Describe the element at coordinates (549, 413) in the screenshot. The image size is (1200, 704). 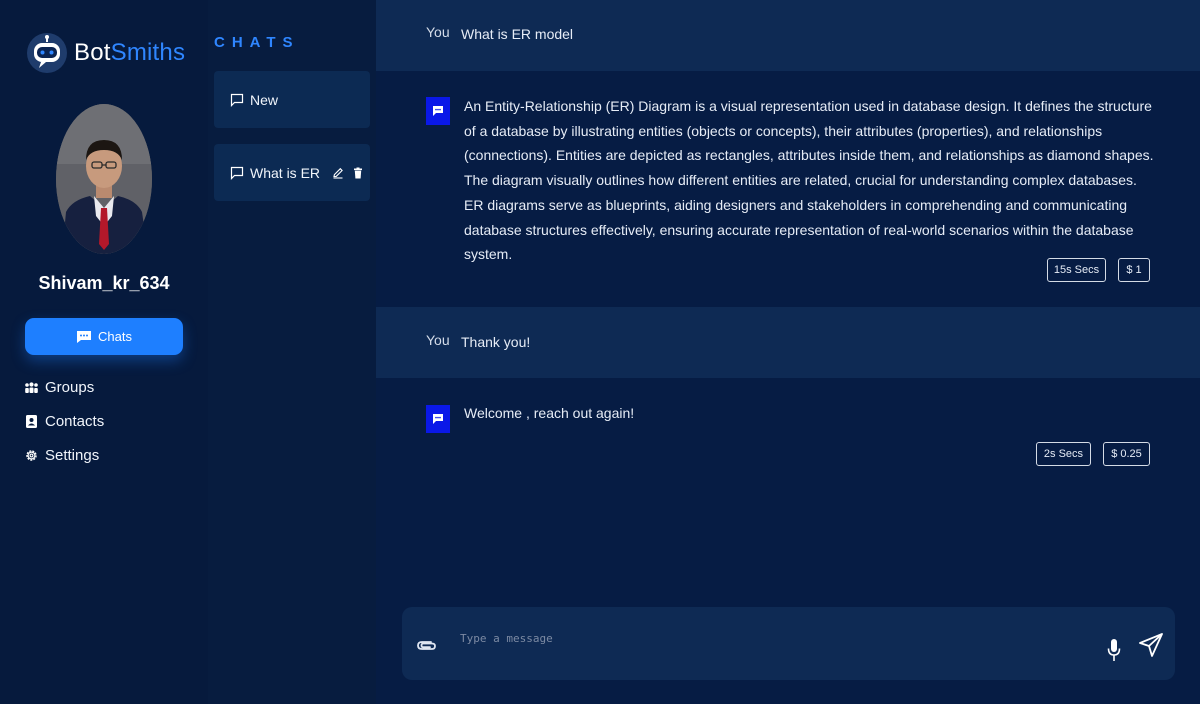
I see `bot-reply-text: Welcome , reach out again!` at that location.